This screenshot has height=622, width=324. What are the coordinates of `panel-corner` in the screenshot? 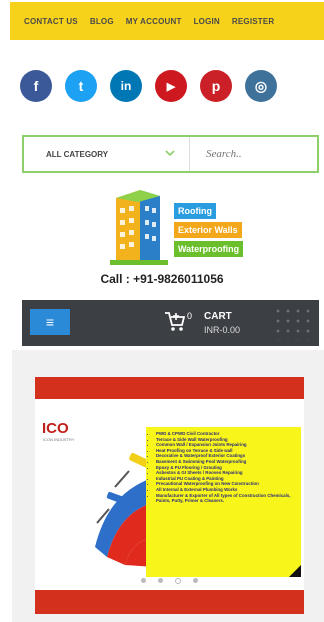 It's located at (295, 571).